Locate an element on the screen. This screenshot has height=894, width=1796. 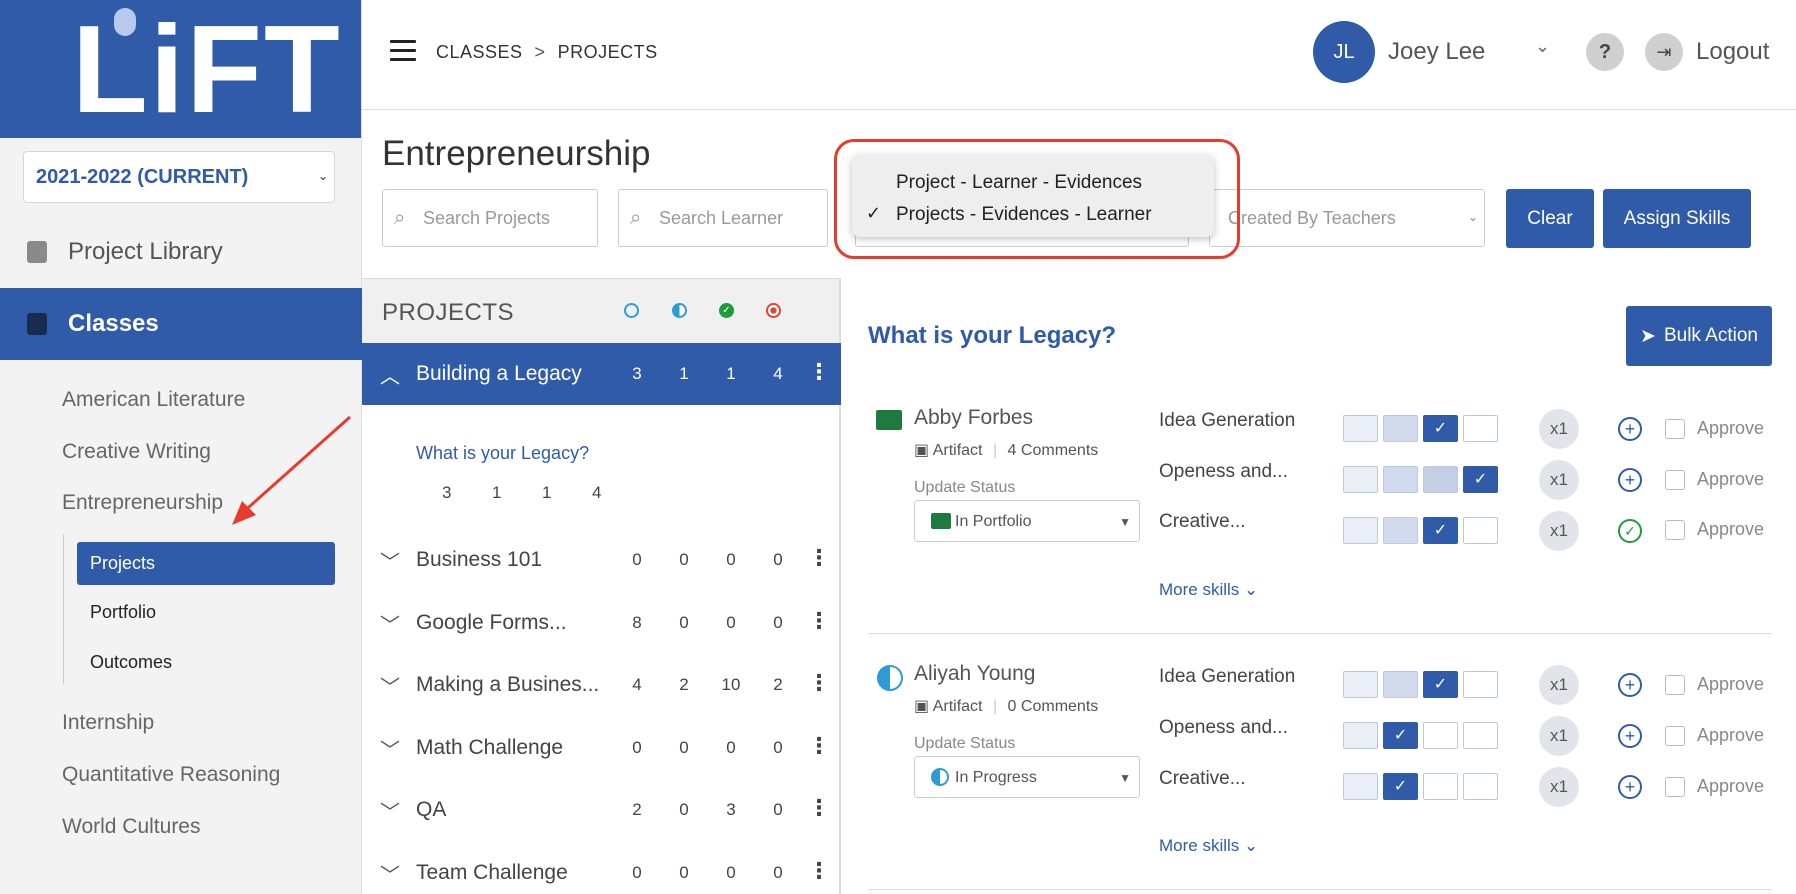
class-item-world-cultures: World Cultures is located at coordinates (131, 827).